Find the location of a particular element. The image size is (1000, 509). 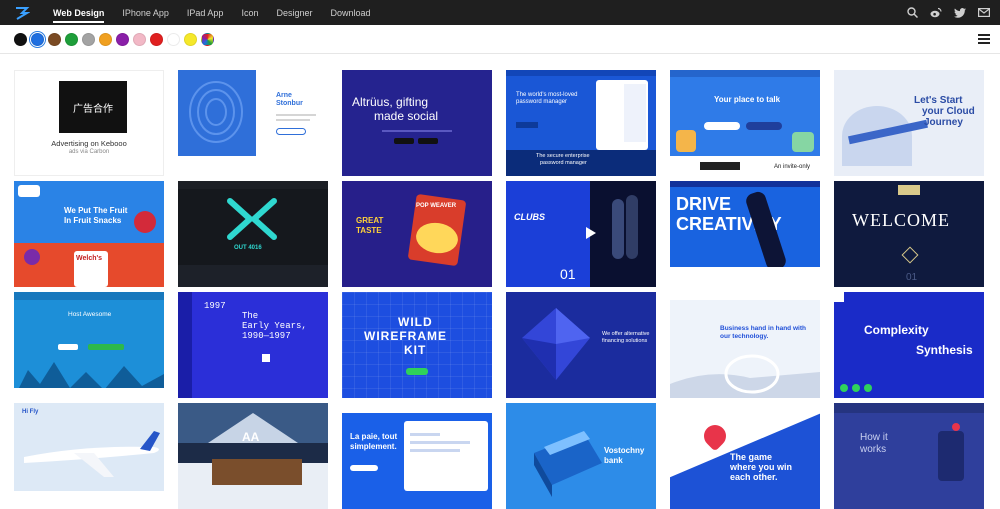

play-icon is located at coordinates (591, 233).